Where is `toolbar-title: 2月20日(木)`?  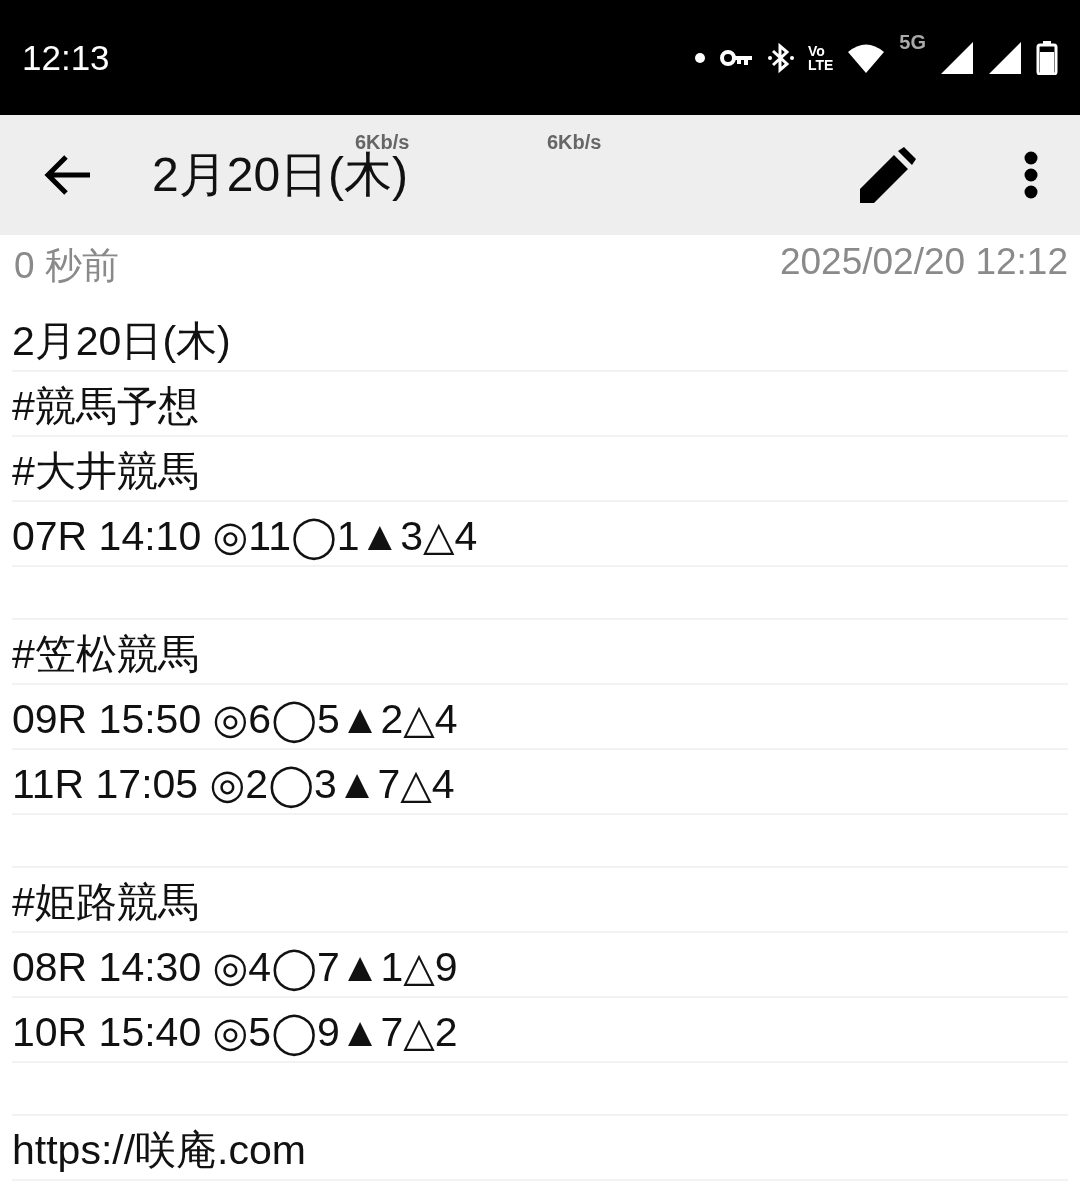 toolbar-title: 2月20日(木) is located at coordinates (280, 175).